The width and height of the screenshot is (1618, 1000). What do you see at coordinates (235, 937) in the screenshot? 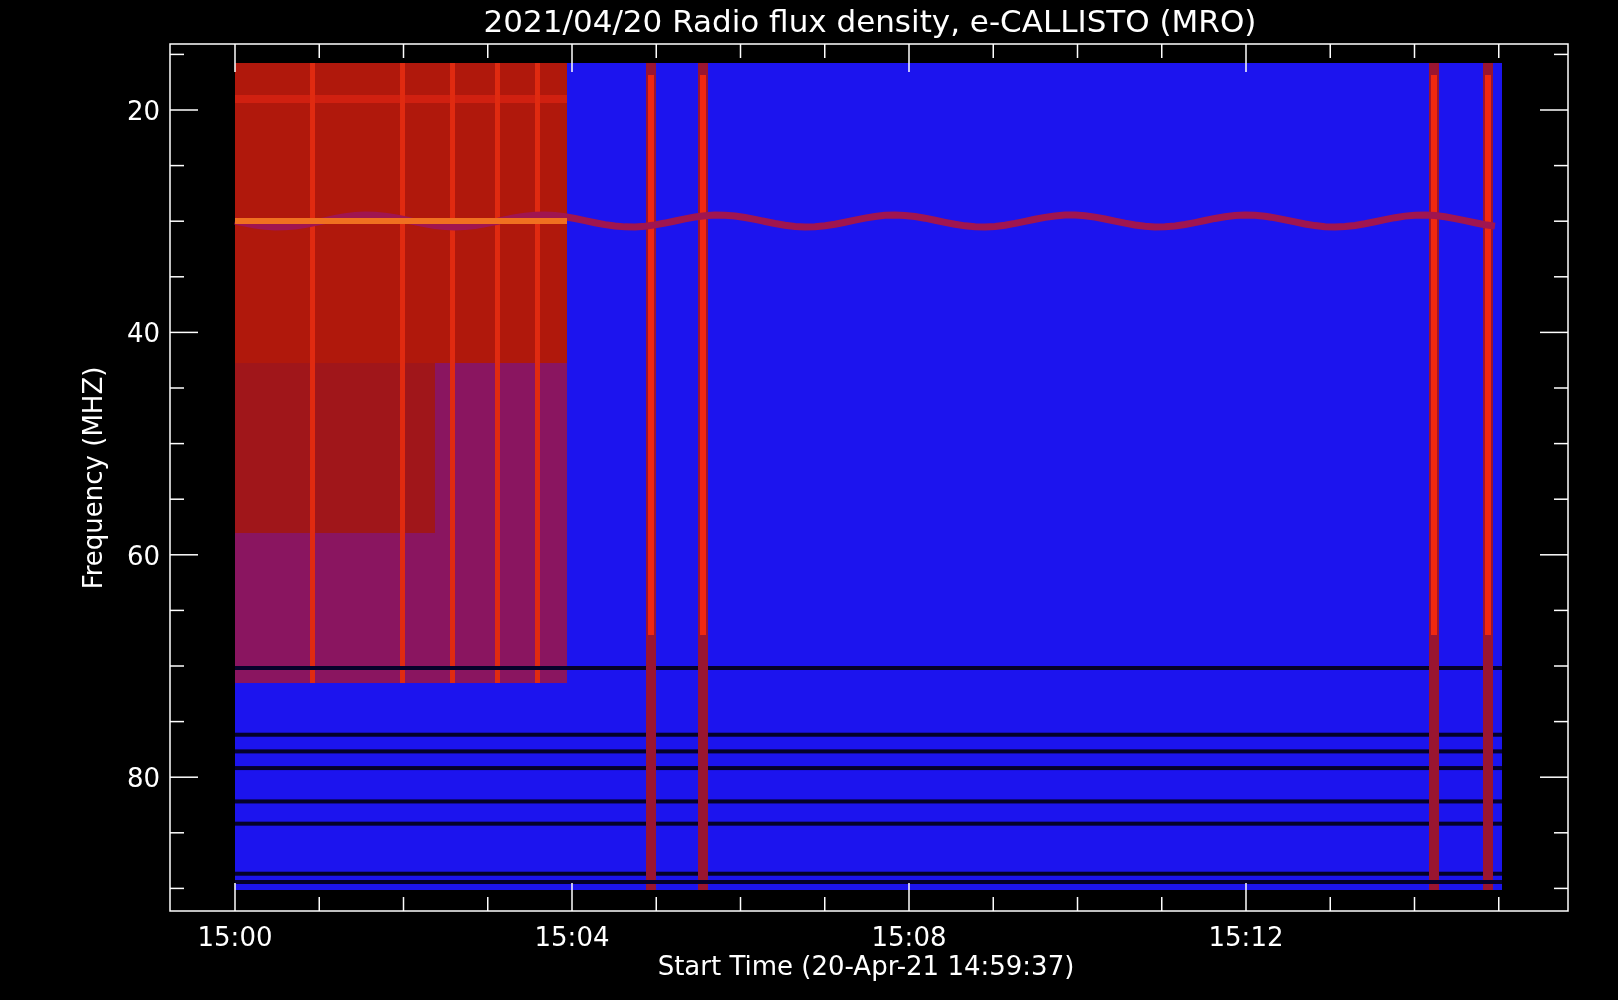
I see `x-tick-label: 15:00` at bounding box center [235, 937].